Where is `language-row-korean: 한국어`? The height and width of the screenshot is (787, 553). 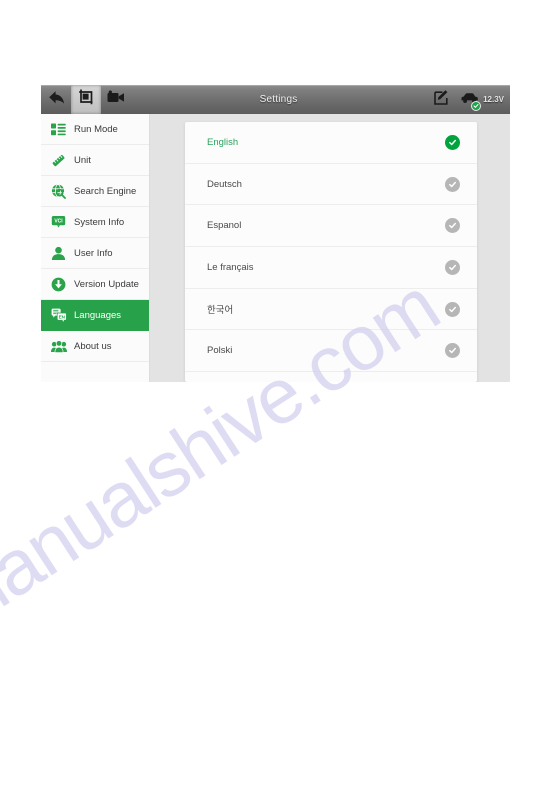 language-row-korean: 한국어 is located at coordinates (331, 310).